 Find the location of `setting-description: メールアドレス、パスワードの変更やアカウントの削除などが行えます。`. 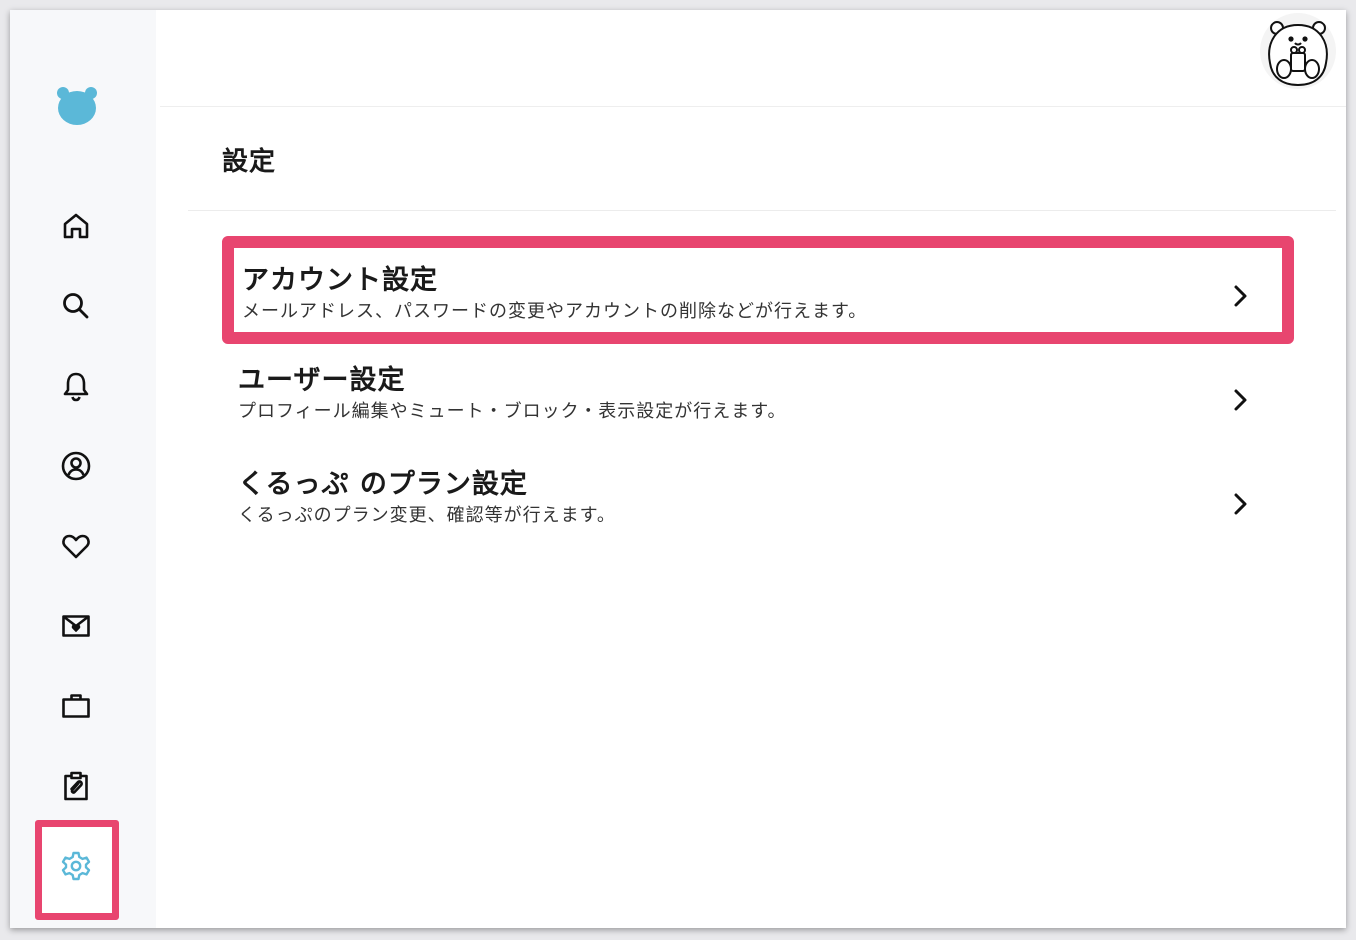

setting-description: メールアドレス、パスワードの変更やアカウントの削除などが行えます。 is located at coordinates (555, 311).